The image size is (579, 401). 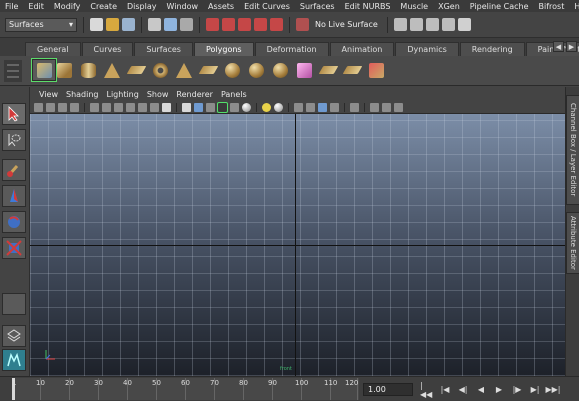 What do you see at coordinates (194, 94) in the screenshot?
I see `panel-menu-renderer: Renderer` at bounding box center [194, 94].